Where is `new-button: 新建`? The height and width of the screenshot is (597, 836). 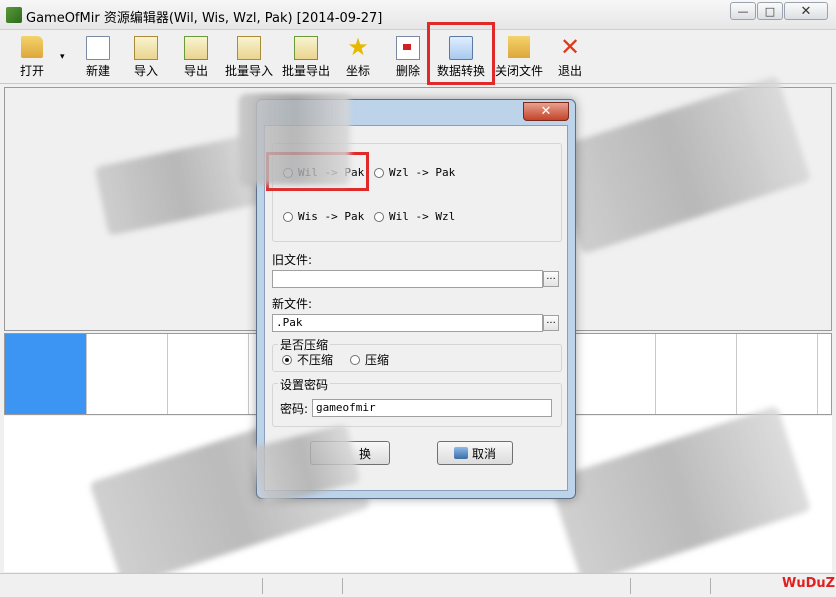
new-button: 新建 is located at coordinates (98, 57).